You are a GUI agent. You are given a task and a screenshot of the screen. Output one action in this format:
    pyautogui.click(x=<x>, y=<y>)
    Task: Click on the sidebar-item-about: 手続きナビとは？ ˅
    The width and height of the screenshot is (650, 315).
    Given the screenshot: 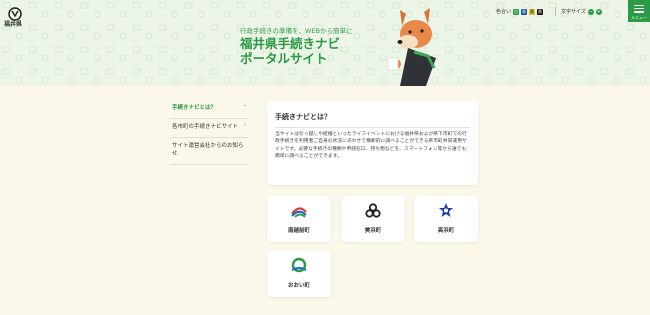 What is the action you would take?
    pyautogui.click(x=209, y=109)
    